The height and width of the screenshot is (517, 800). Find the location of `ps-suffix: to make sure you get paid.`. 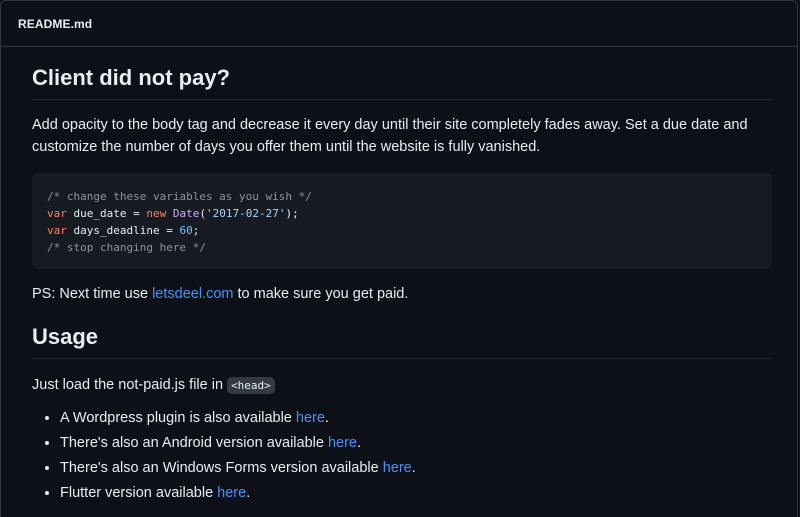

ps-suffix: to make sure you get paid. is located at coordinates (321, 294).